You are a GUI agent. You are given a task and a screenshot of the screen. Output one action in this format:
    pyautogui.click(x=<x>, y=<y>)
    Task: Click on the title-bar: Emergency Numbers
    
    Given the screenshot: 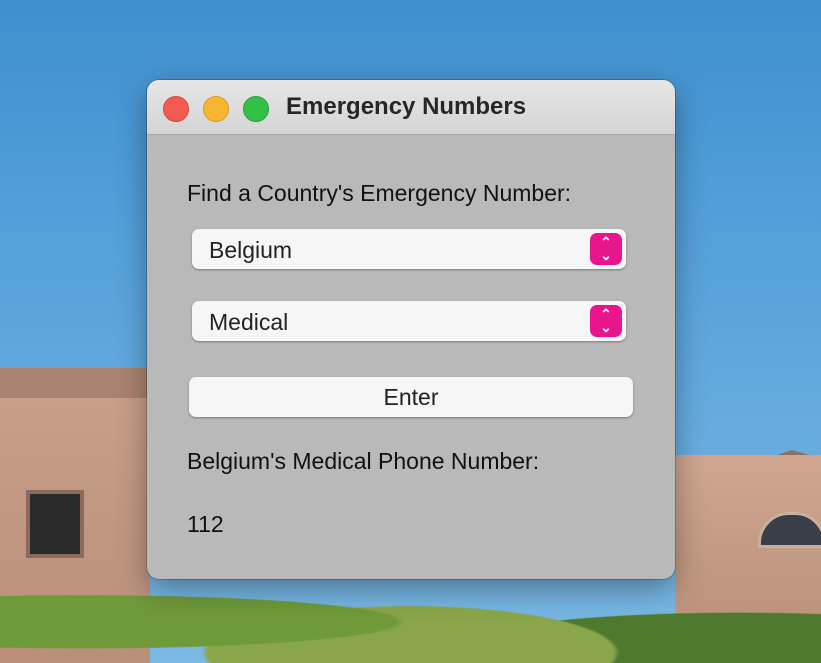 What is the action you would take?
    pyautogui.click(x=411, y=107)
    